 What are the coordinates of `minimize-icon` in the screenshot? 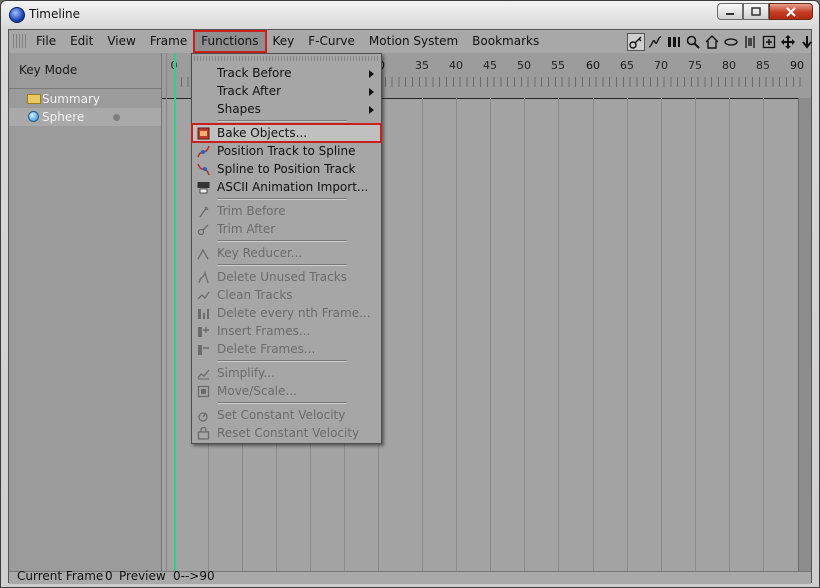 It's located at (730, 13).